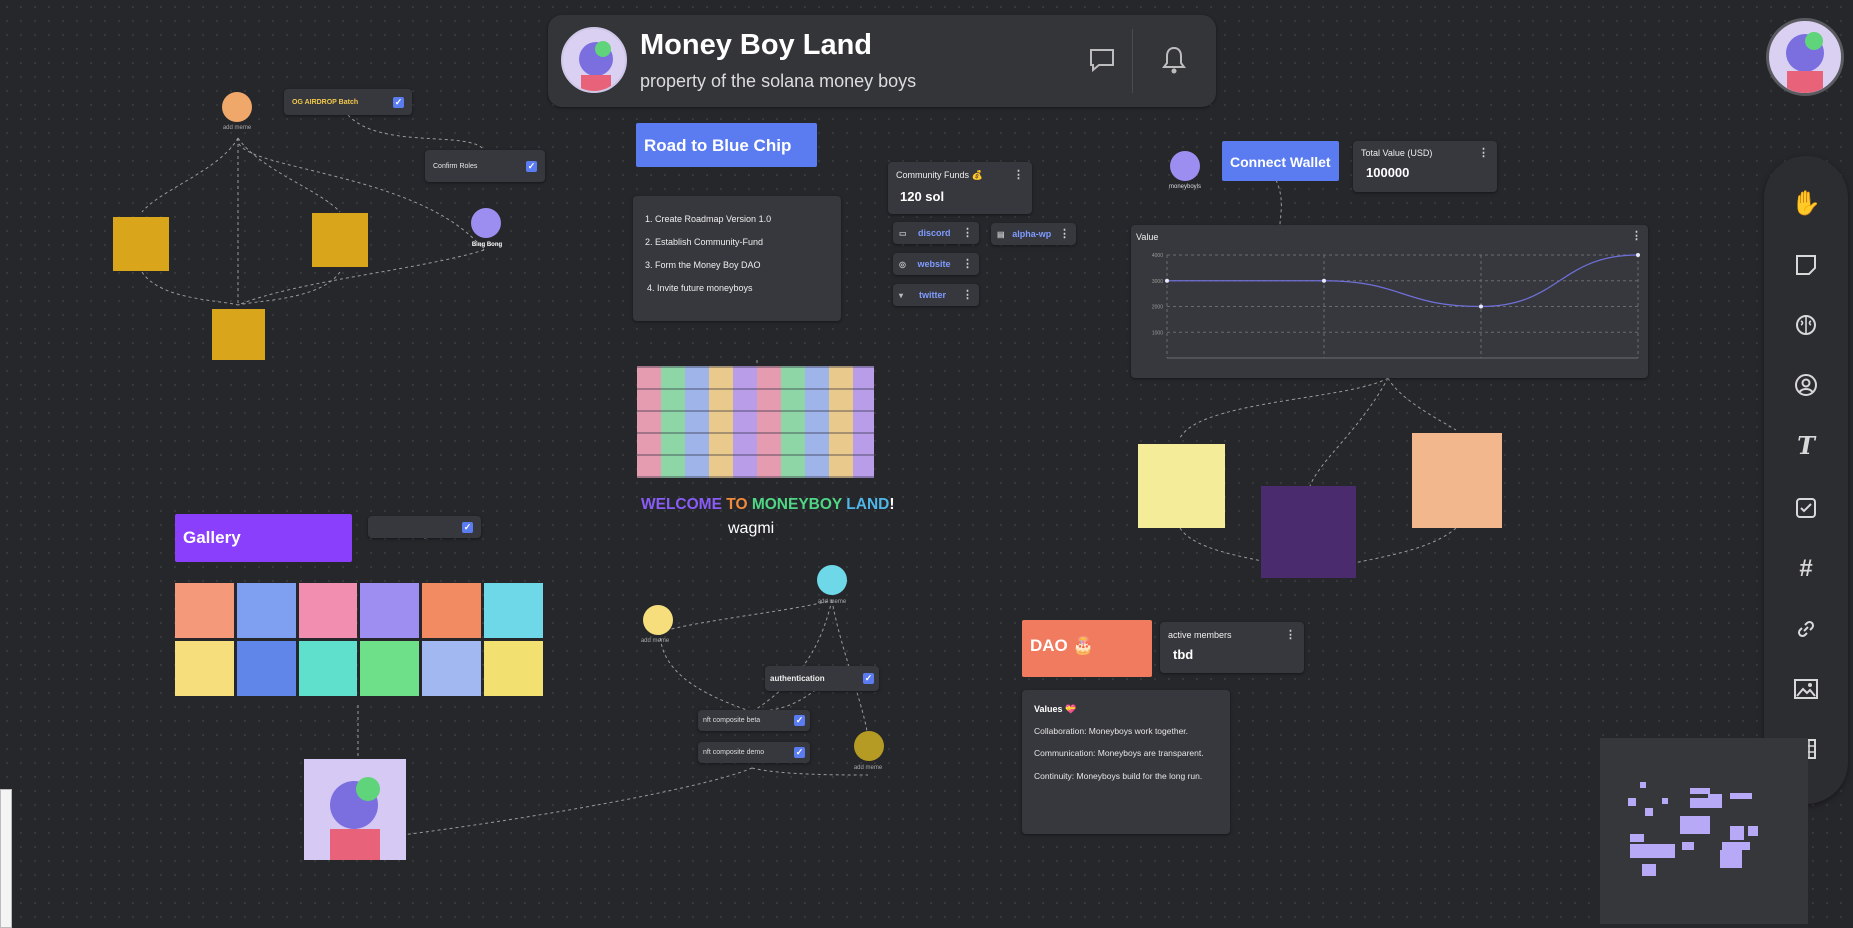  I want to click on active-members-label: active members, so click(1200, 635).